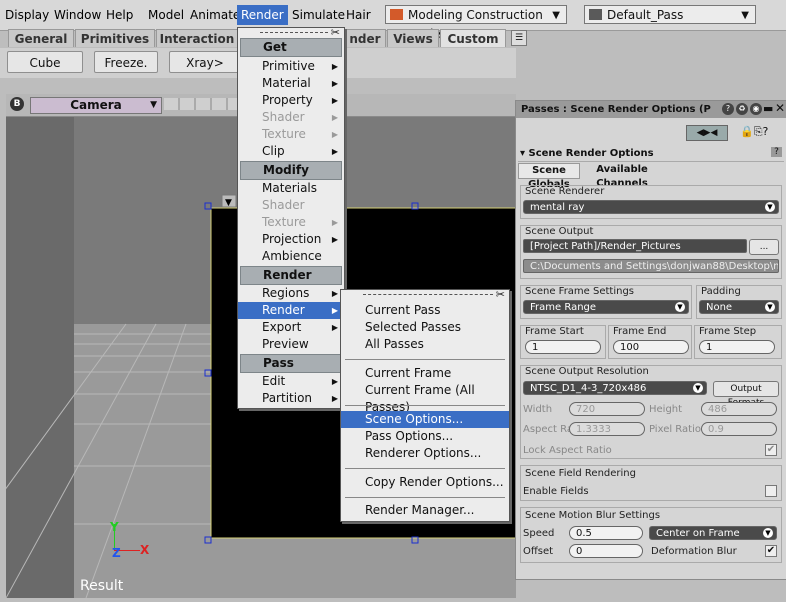  What do you see at coordinates (166, 15) in the screenshot?
I see `menu-model: Model` at bounding box center [166, 15].